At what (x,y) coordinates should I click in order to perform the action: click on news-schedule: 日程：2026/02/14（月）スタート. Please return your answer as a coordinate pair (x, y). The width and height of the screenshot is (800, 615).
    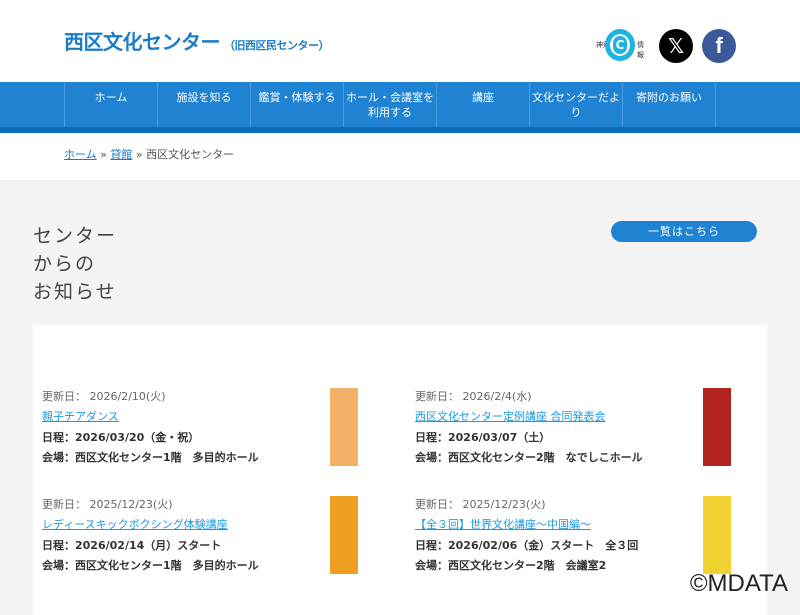
    Looking at the image, I should click on (132, 545).